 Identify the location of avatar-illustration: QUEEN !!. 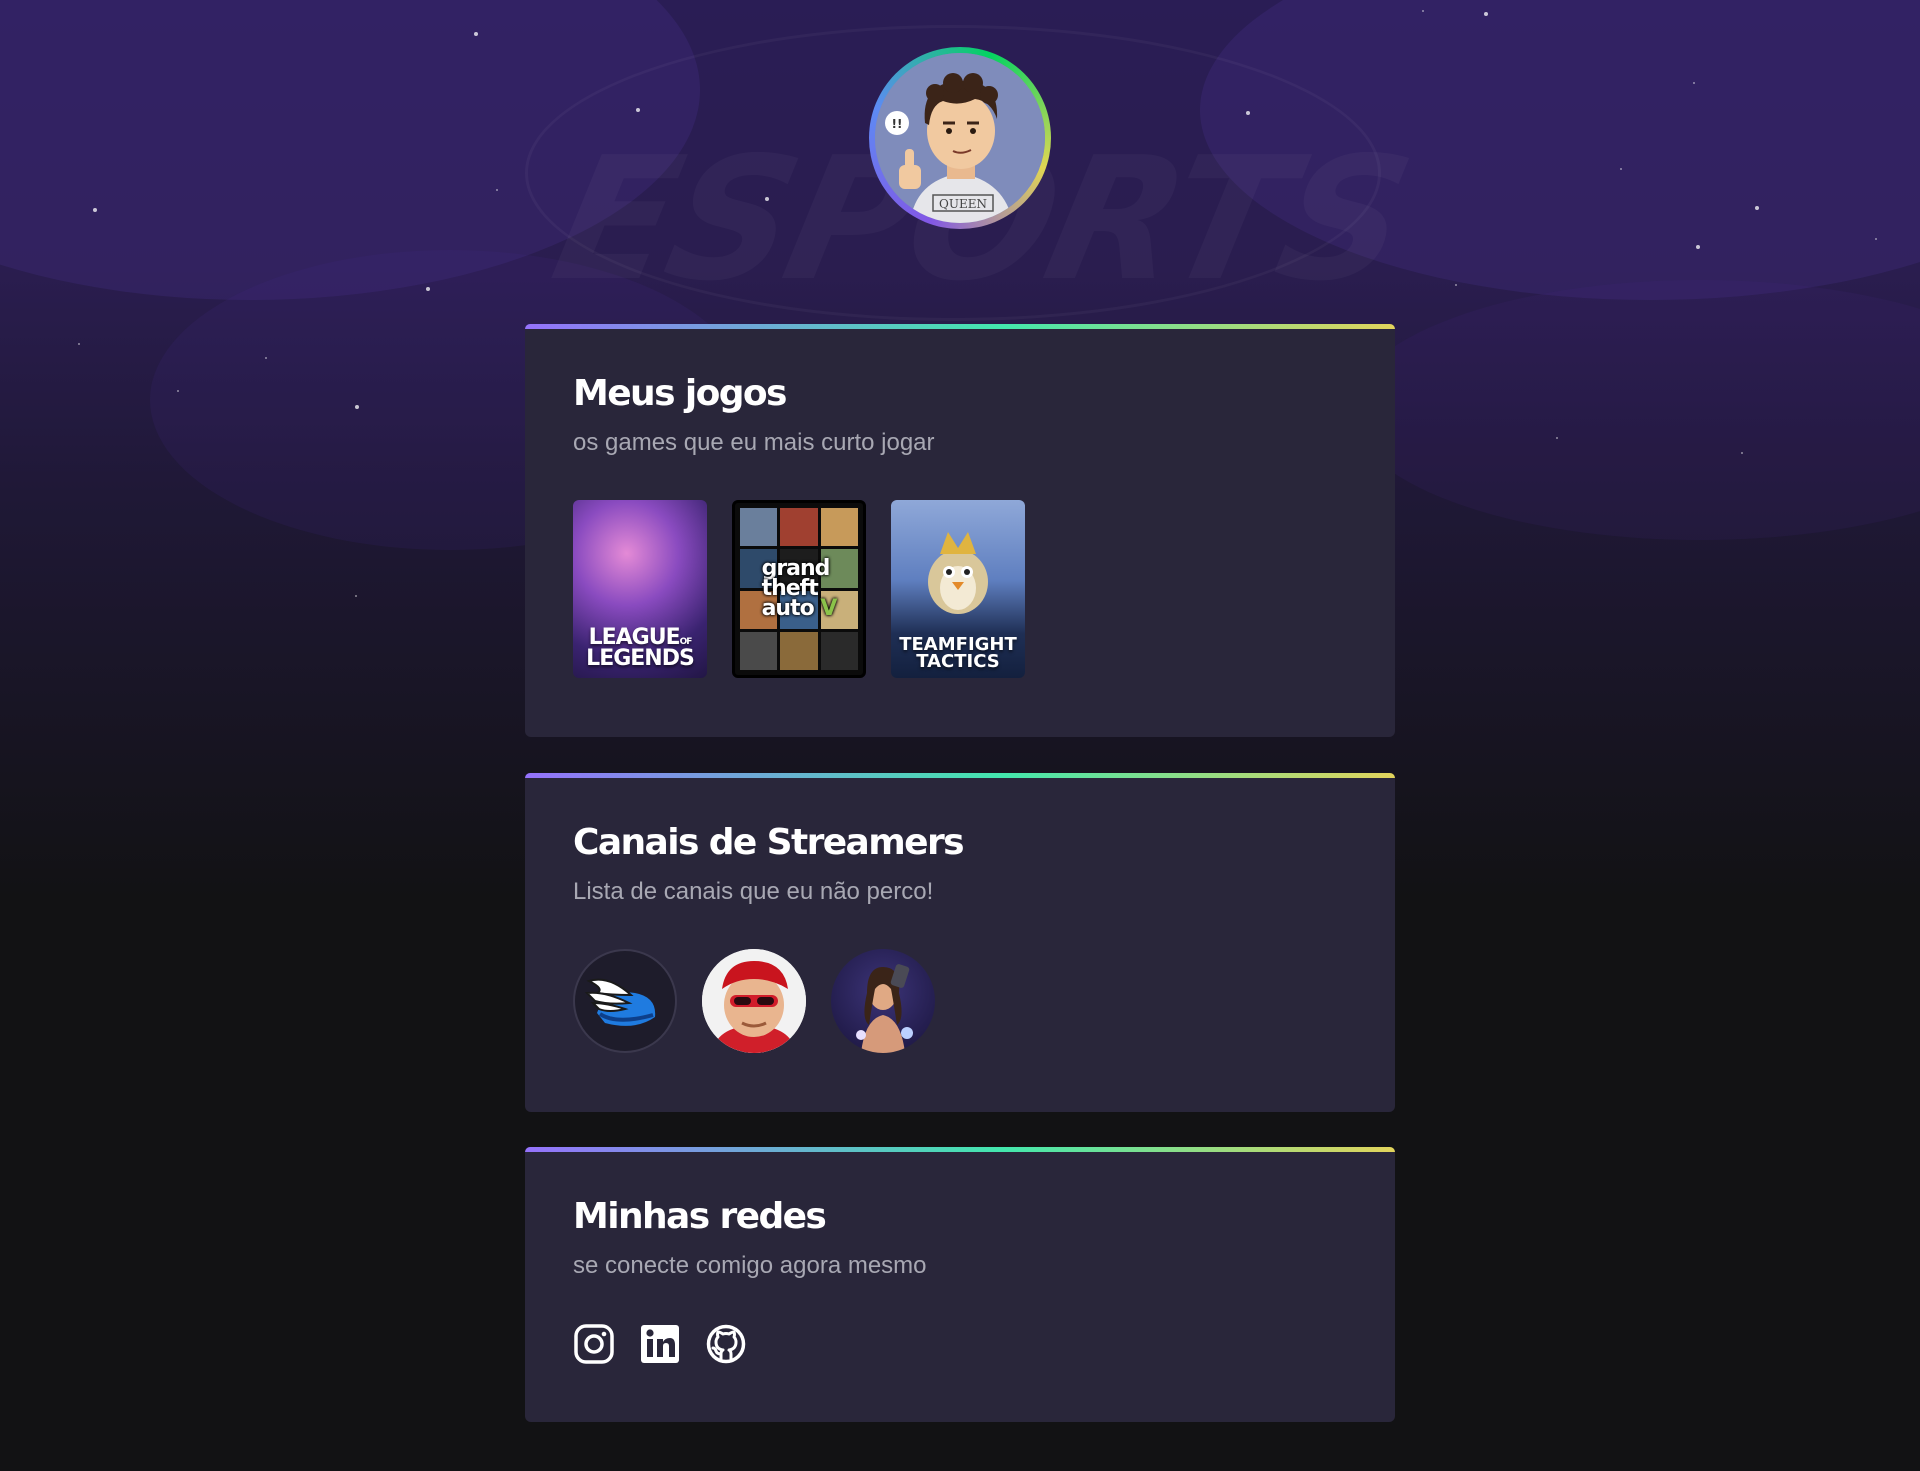
(960, 138).